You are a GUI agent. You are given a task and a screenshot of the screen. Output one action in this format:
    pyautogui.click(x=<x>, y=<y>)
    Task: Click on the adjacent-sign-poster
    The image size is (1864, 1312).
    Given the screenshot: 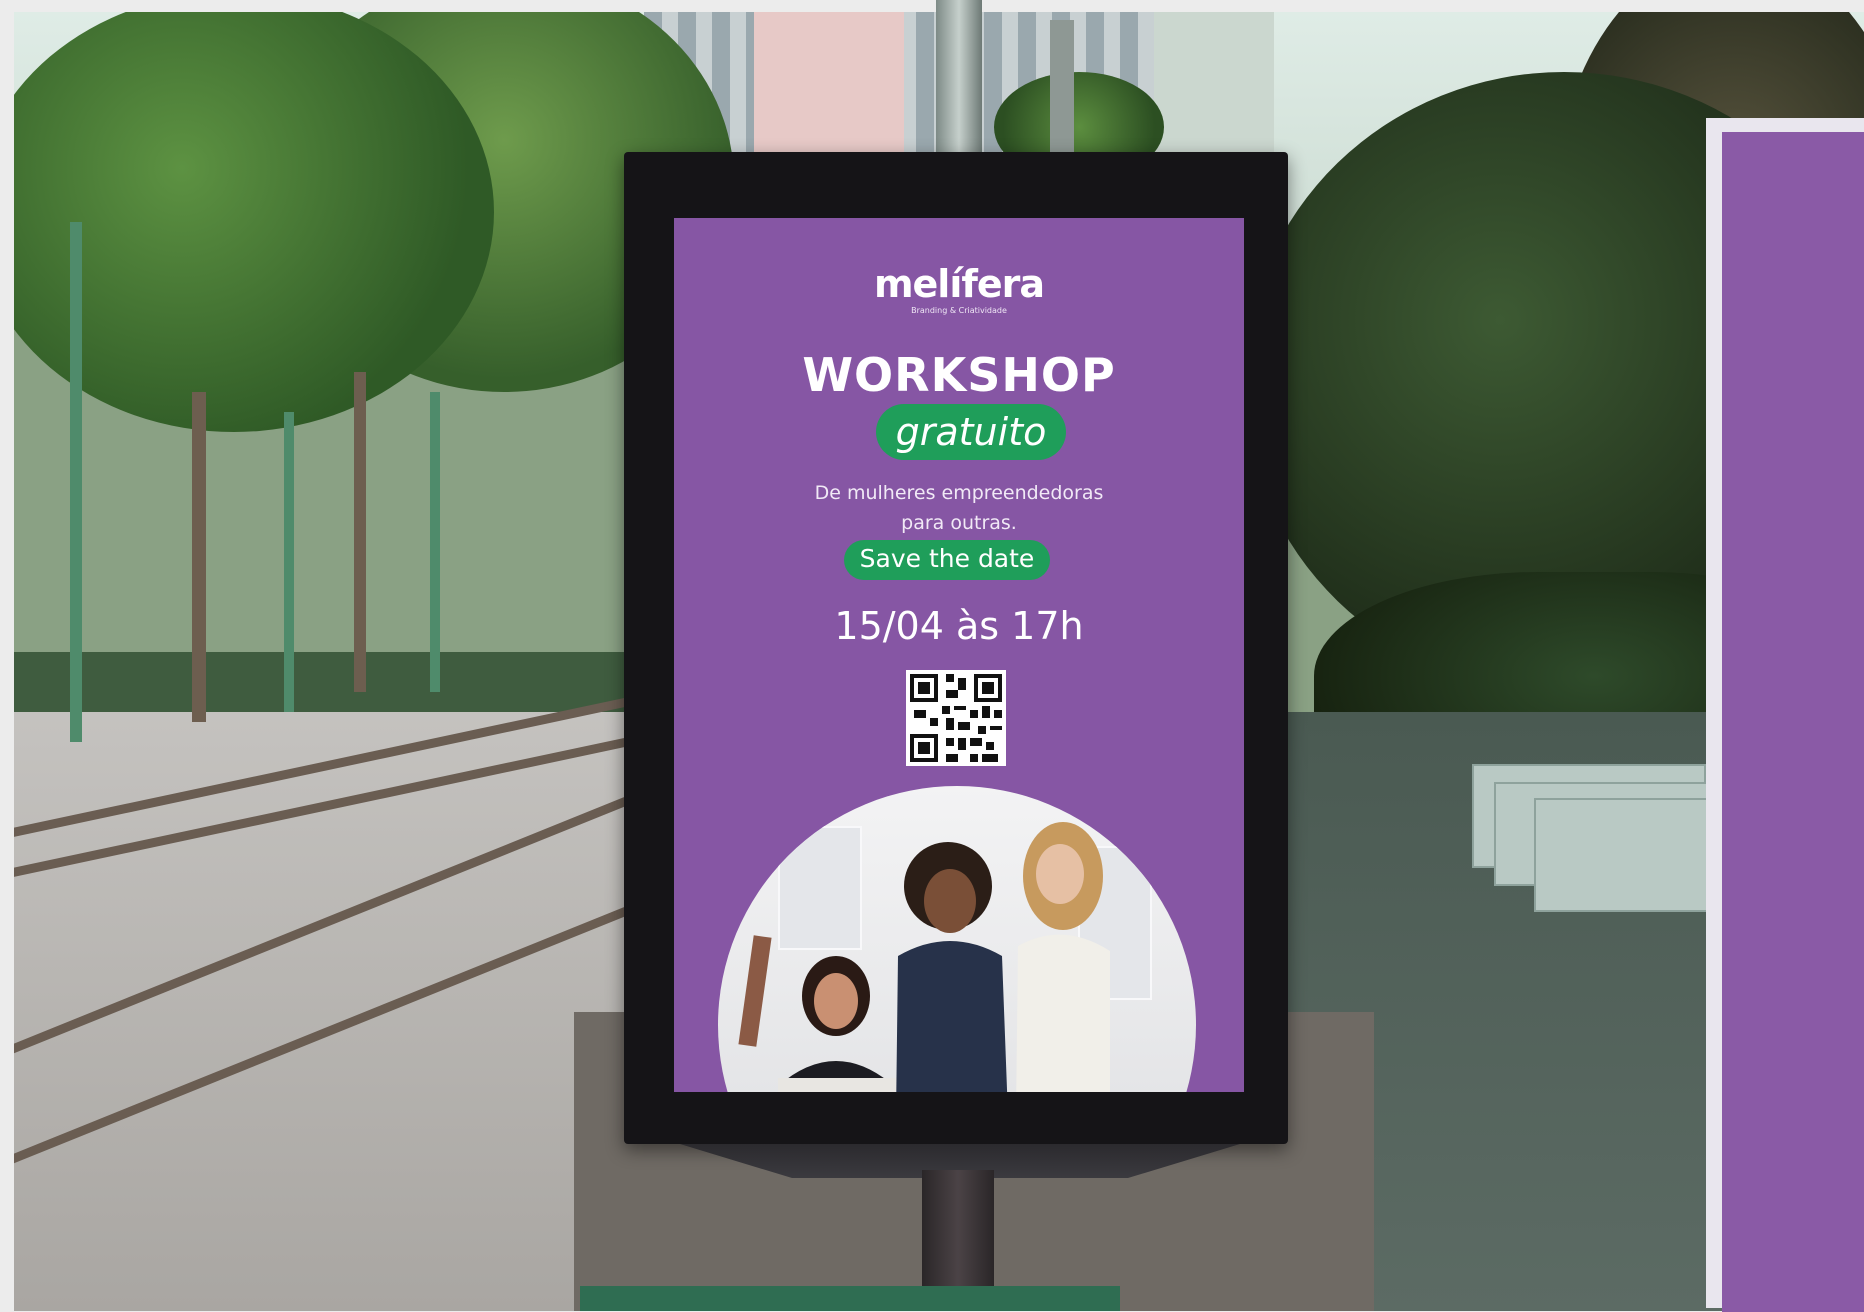 What is the action you would take?
    pyautogui.click(x=1793, y=722)
    